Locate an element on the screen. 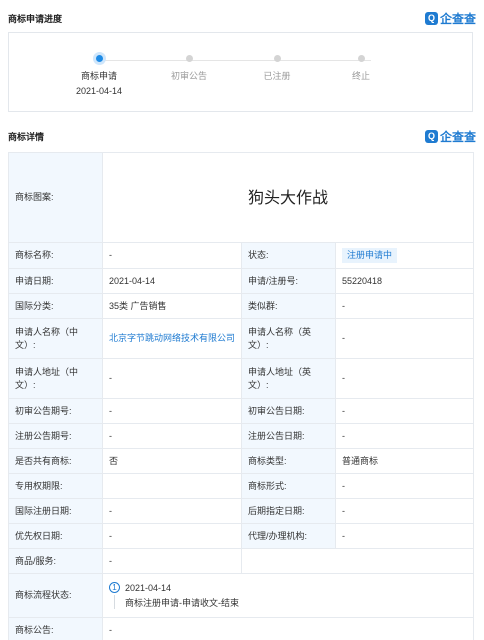  status-cell: 注册申请中 is located at coordinates (404, 255).